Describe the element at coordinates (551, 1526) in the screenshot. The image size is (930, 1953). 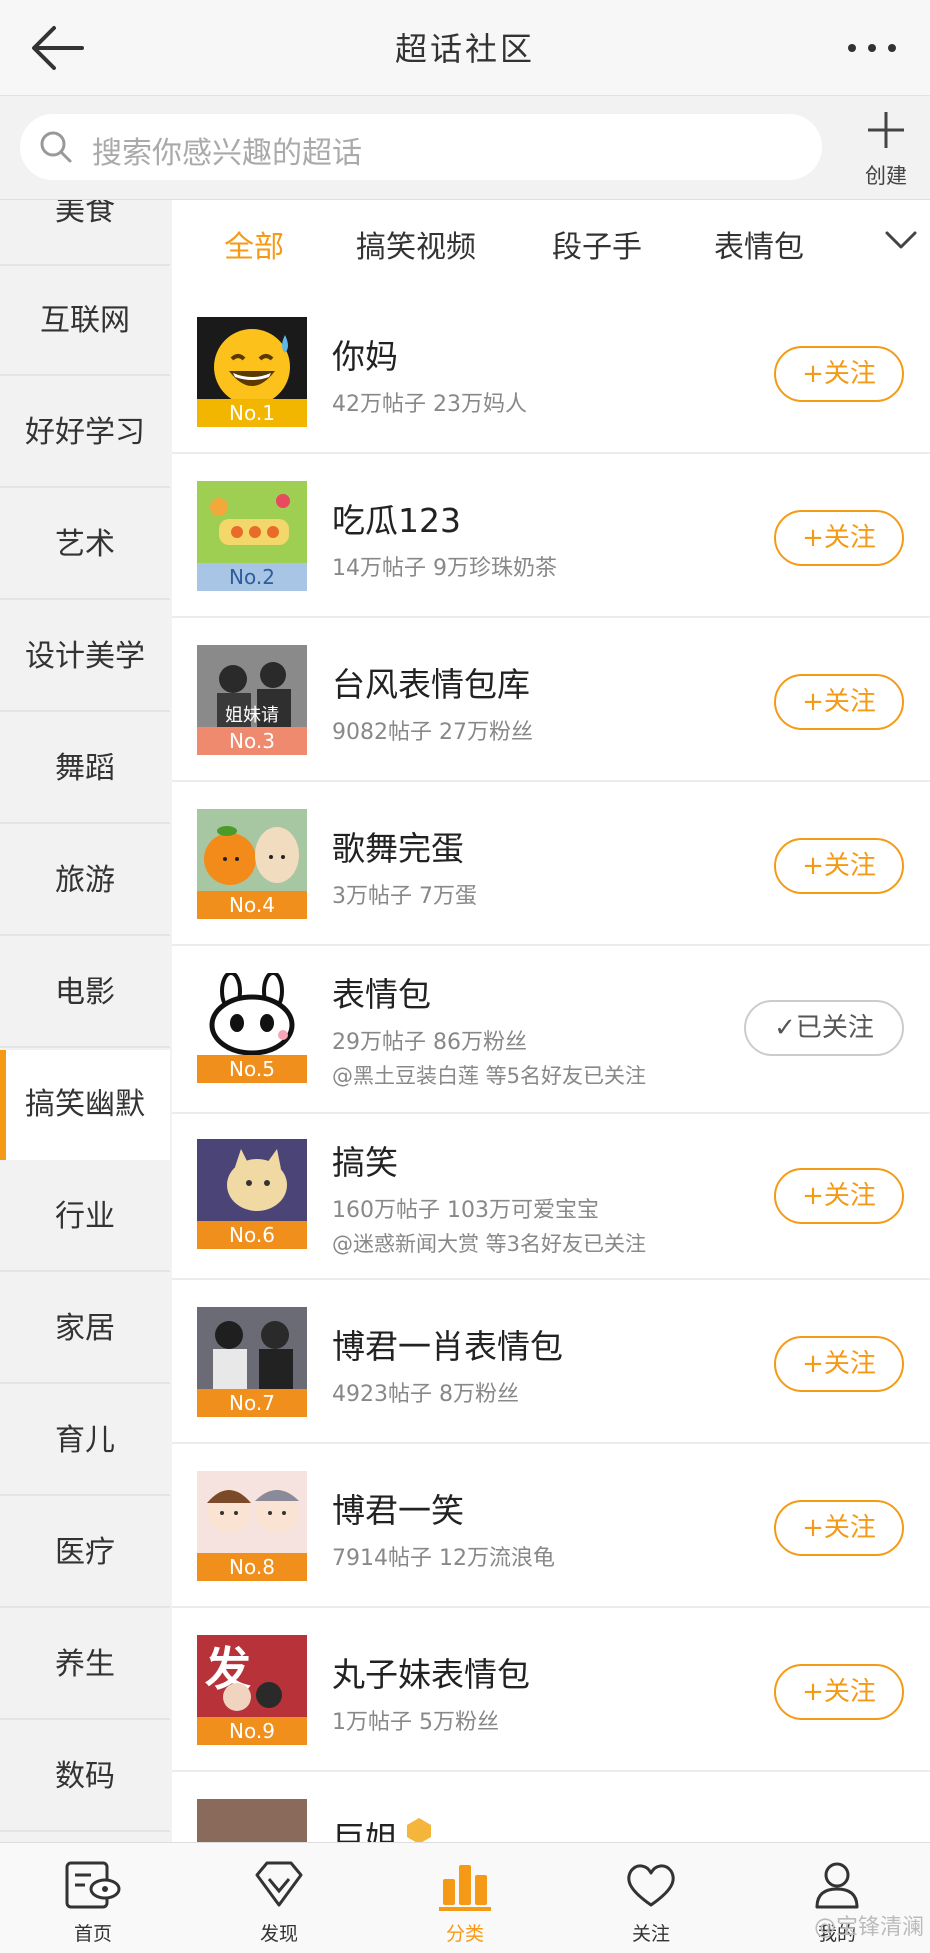
I see `topic-row: No.8 博君一笑 7914帖子 12万流浪龟 +关注` at that location.